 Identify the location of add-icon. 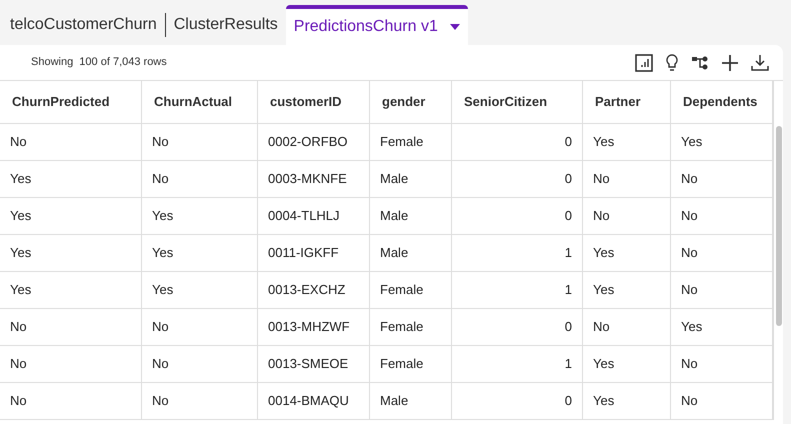
(730, 63).